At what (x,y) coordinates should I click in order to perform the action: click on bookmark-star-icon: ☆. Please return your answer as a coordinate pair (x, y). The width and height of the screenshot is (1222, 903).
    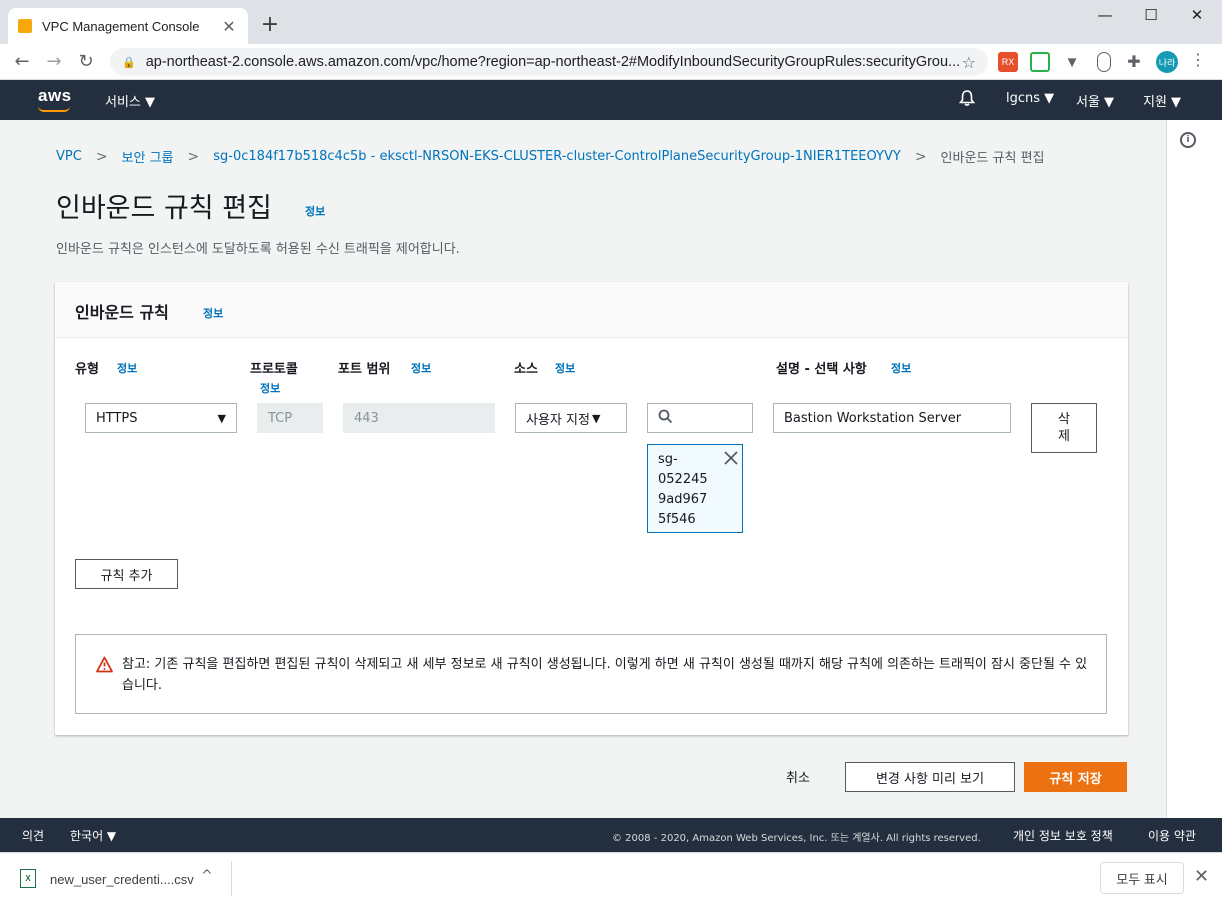
    Looking at the image, I should click on (969, 62).